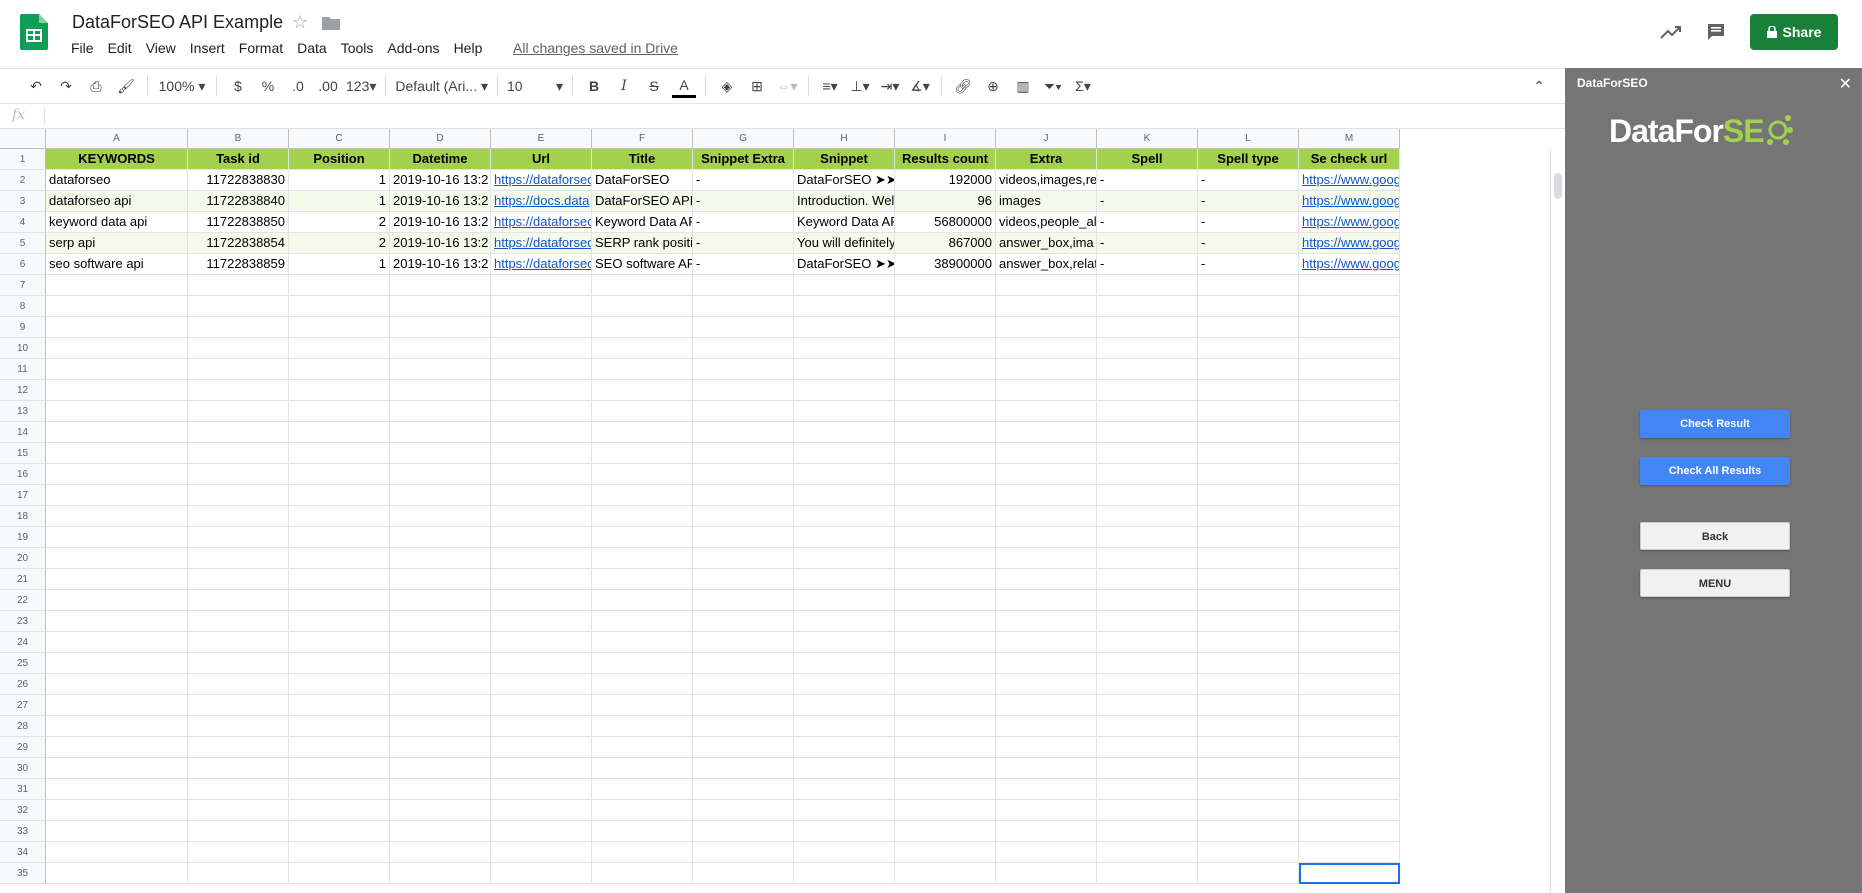  What do you see at coordinates (23, 453) in the screenshot?
I see `row-header: 15` at bounding box center [23, 453].